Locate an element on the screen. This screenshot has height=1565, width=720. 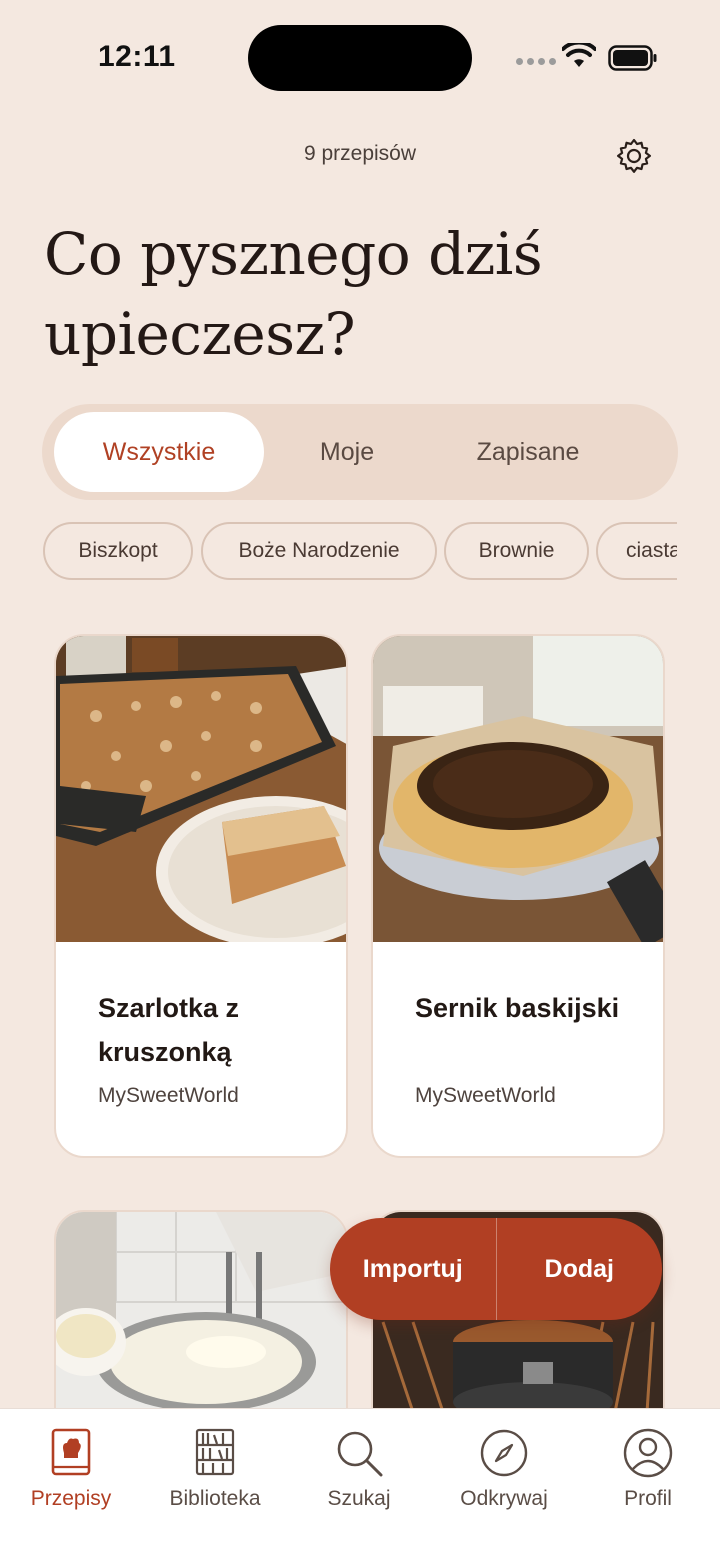
chip-biszkopt: Biszkopt is located at coordinates (118, 551).